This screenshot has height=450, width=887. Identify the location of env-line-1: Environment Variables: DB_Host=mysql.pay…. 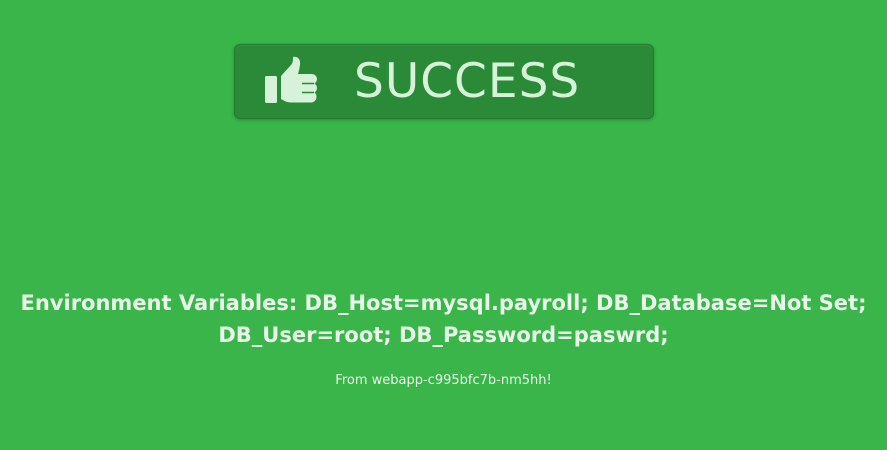
(443, 303).